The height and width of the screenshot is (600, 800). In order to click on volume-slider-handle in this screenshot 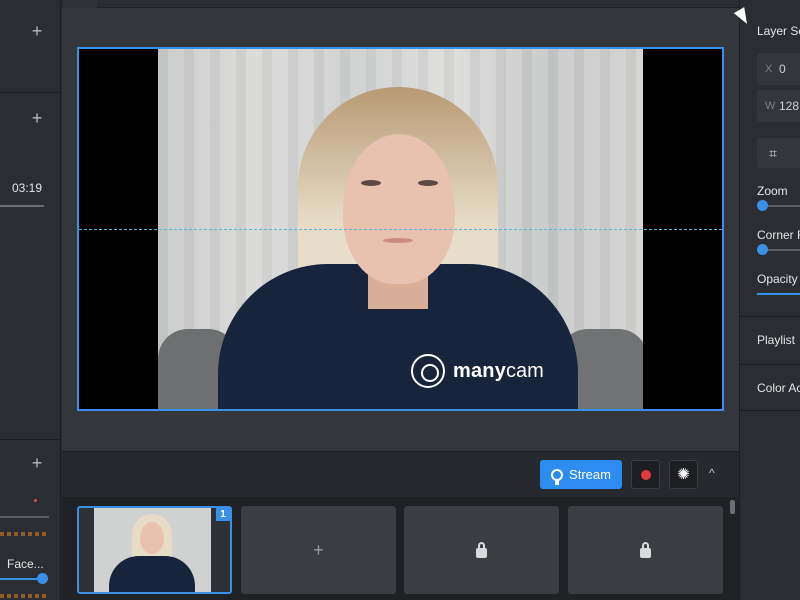, I will do `click(42, 578)`.